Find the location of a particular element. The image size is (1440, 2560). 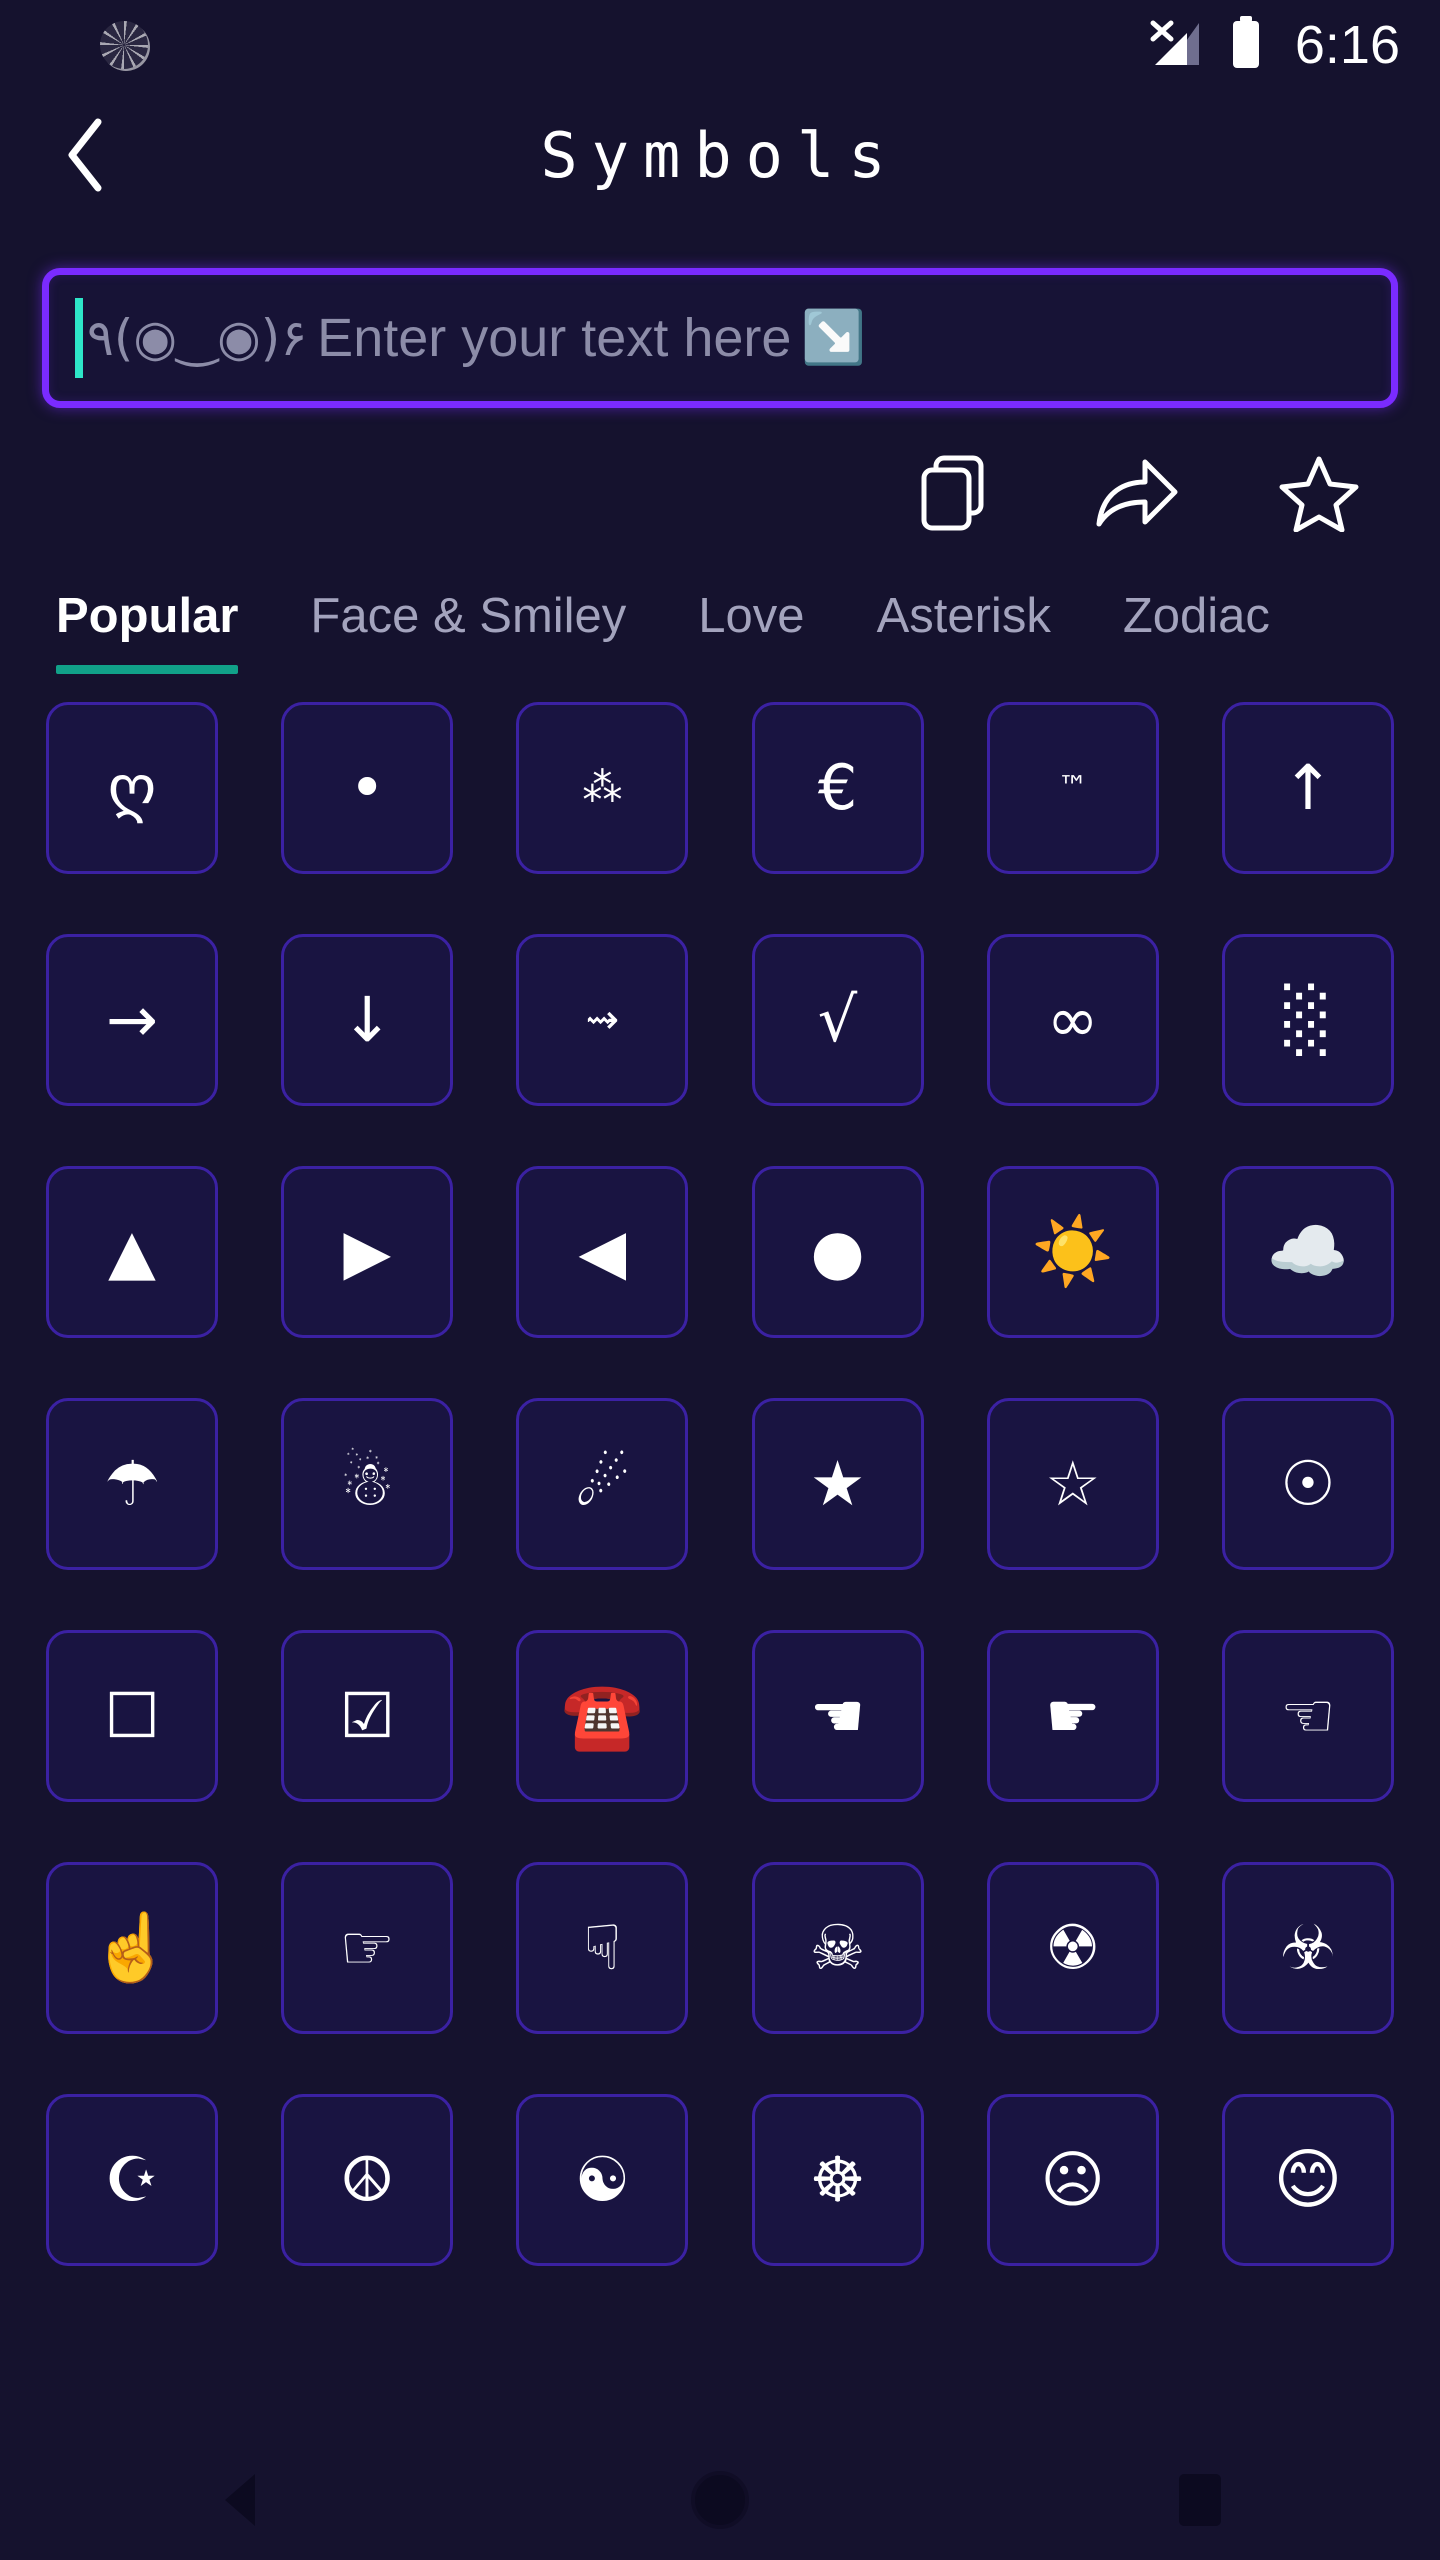

right-arrow-symbol: → is located at coordinates (132, 1019).